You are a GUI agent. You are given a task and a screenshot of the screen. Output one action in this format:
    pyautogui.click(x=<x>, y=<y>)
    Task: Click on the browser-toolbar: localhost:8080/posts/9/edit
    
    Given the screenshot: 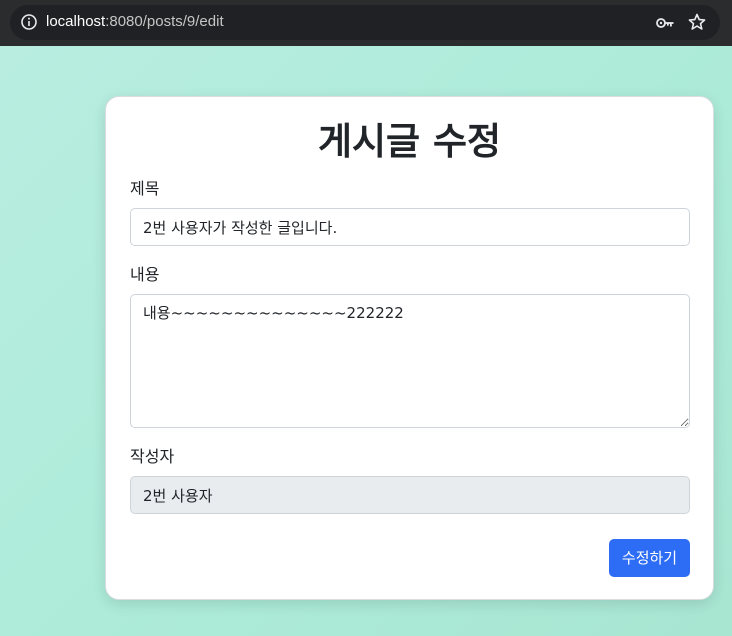 What is the action you would take?
    pyautogui.click(x=366, y=23)
    